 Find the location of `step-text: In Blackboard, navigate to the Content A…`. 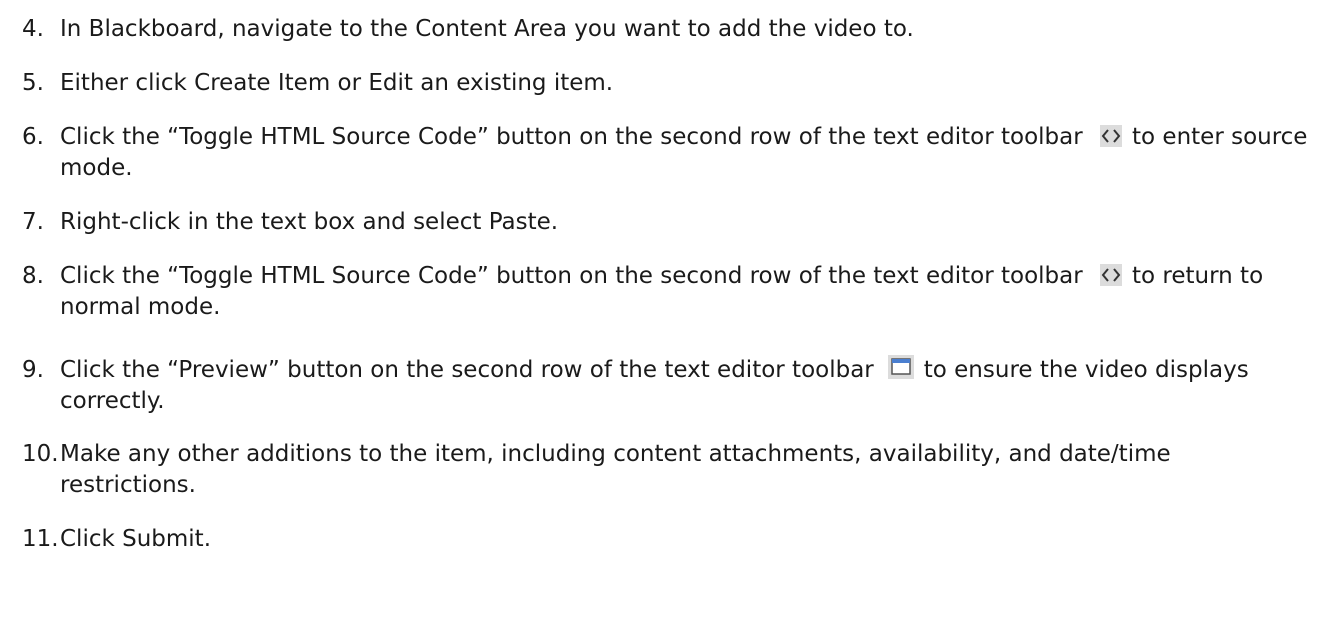

step-text: In Blackboard, navigate to the Content A… is located at coordinates (487, 29).